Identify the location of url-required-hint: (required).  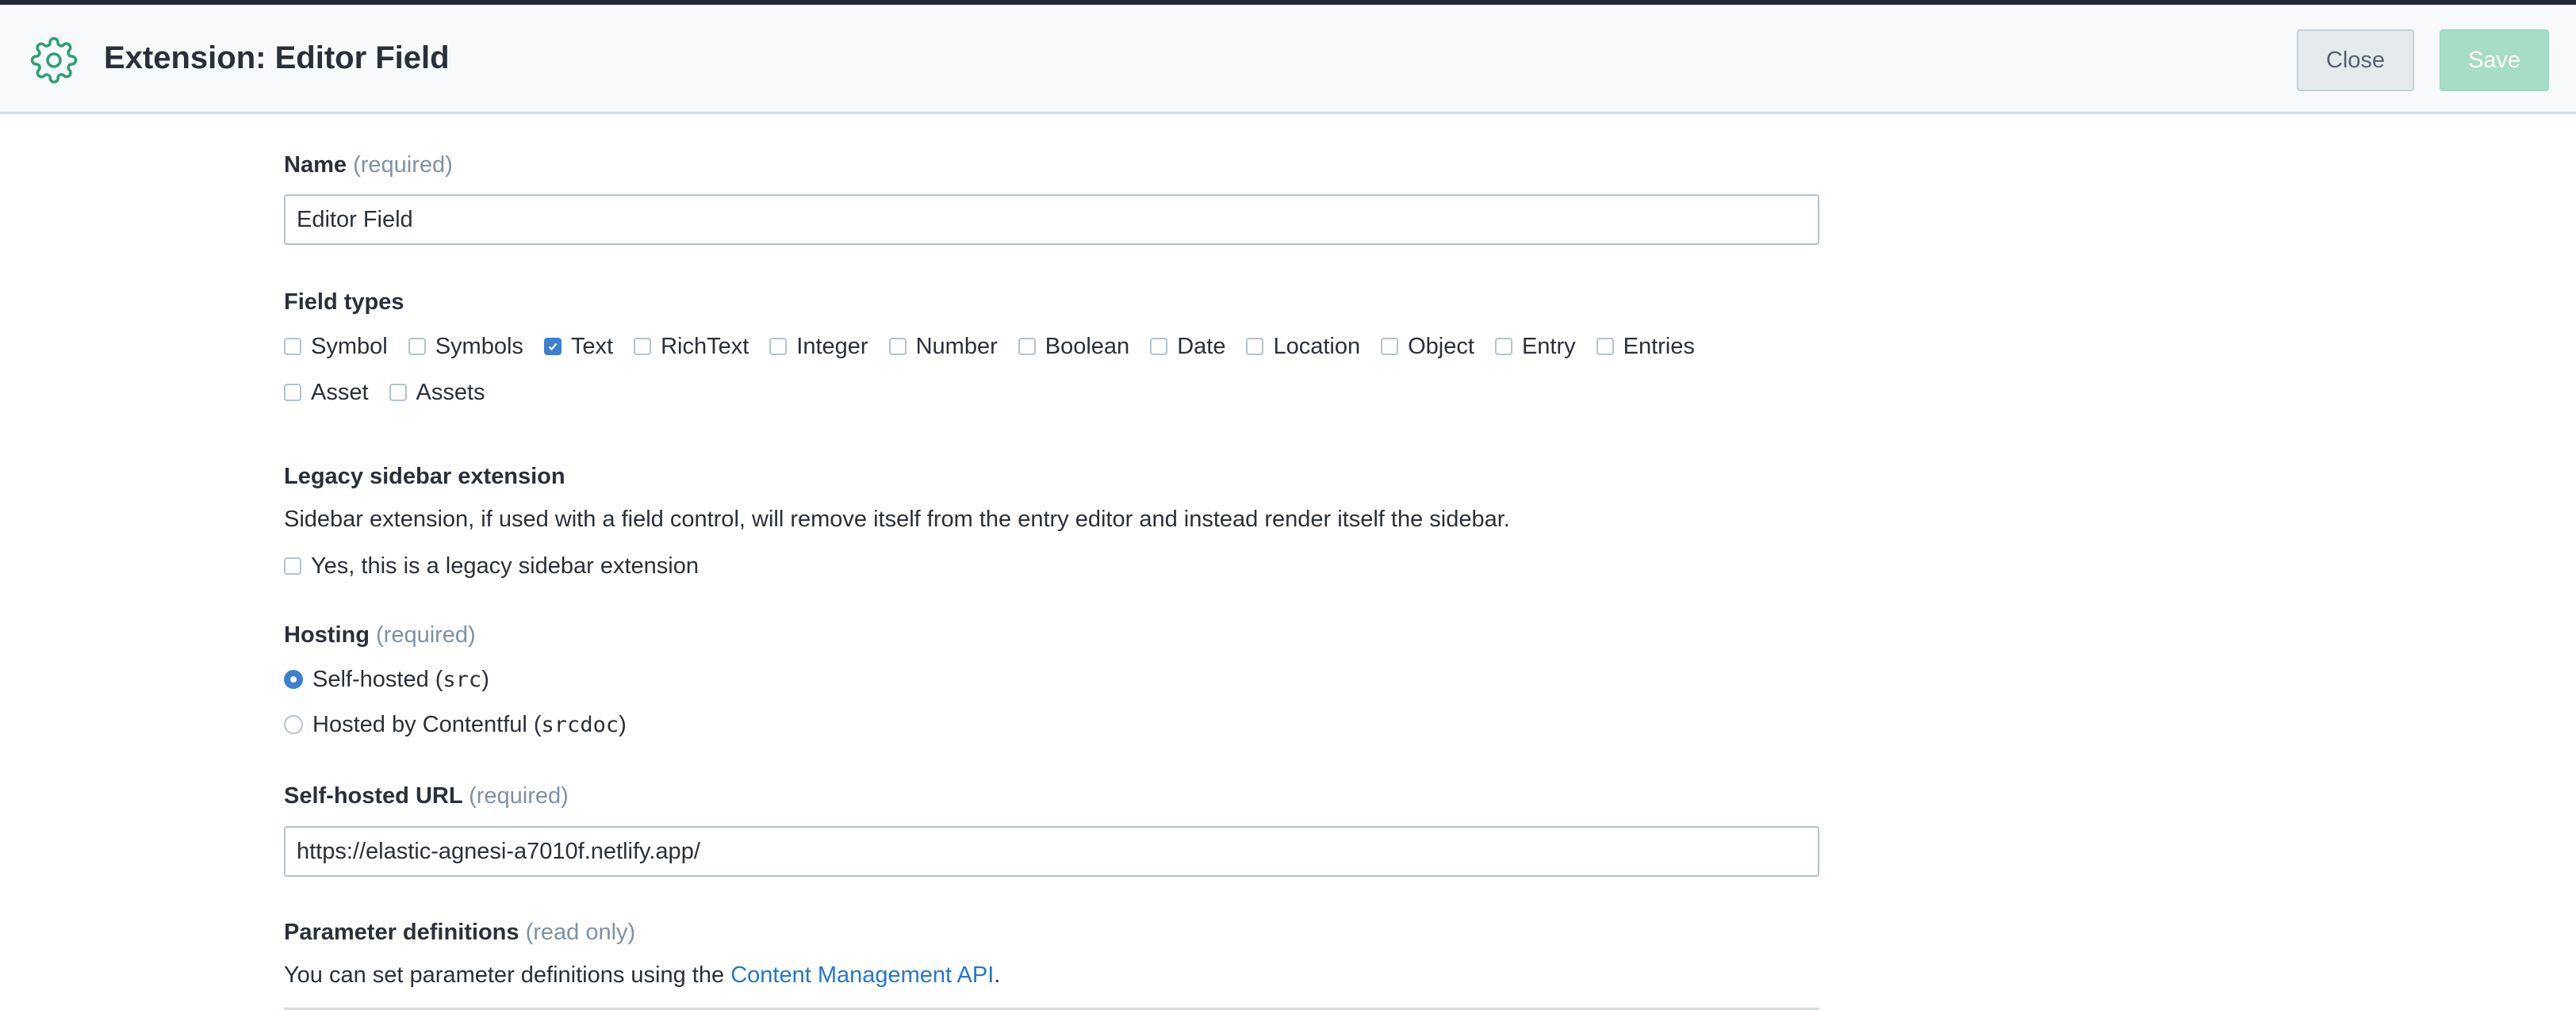
(519, 796).